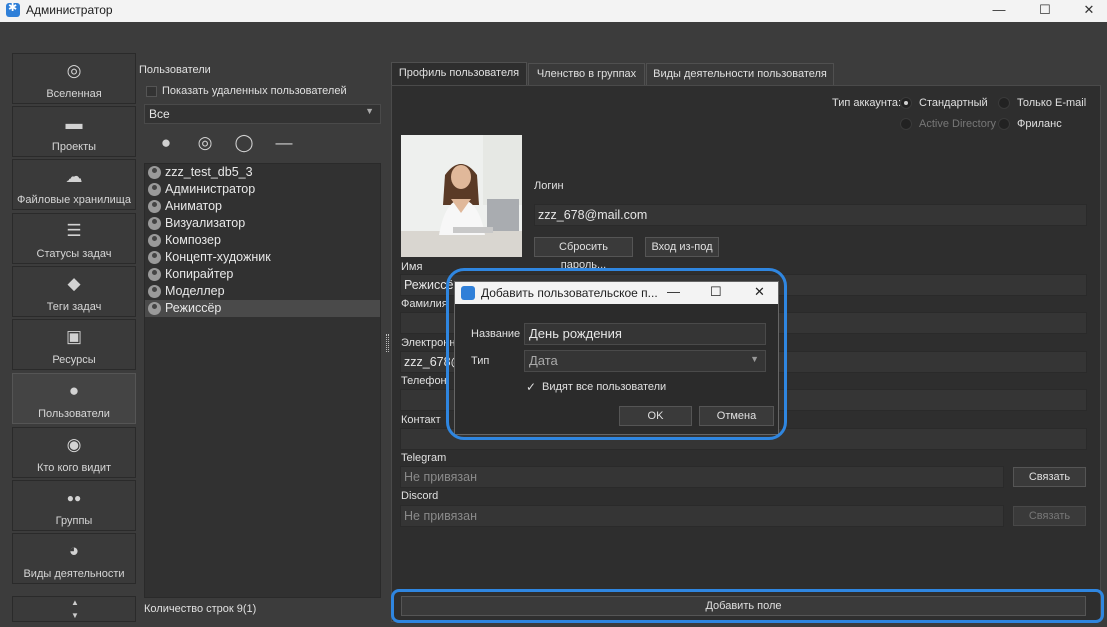 The image size is (1107, 627). What do you see at coordinates (262, 114) in the screenshot?
I see `user-filter-select: Все ▼` at bounding box center [262, 114].